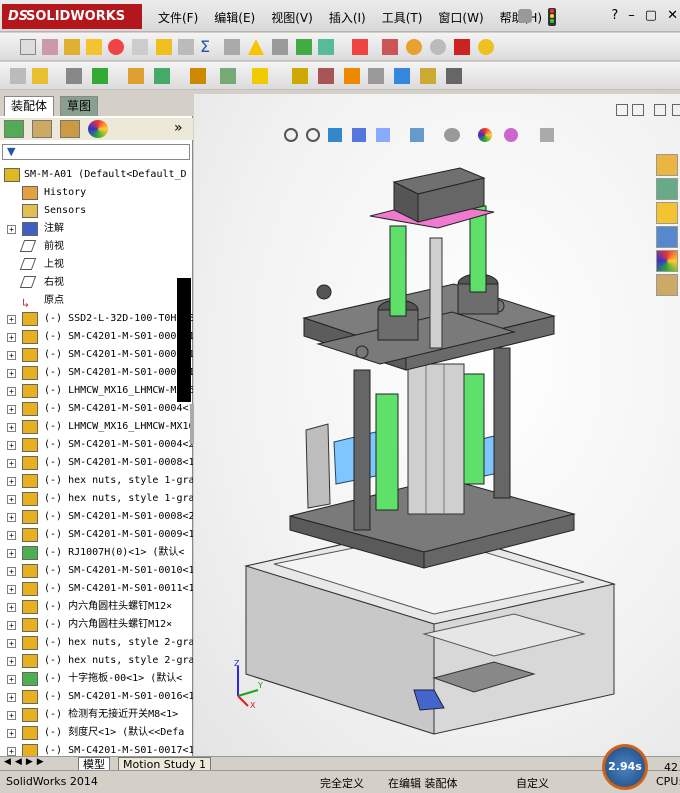 This screenshot has width=680, height=793. What do you see at coordinates (428, 76) in the screenshot?
I see `mass-icon` at bounding box center [428, 76].